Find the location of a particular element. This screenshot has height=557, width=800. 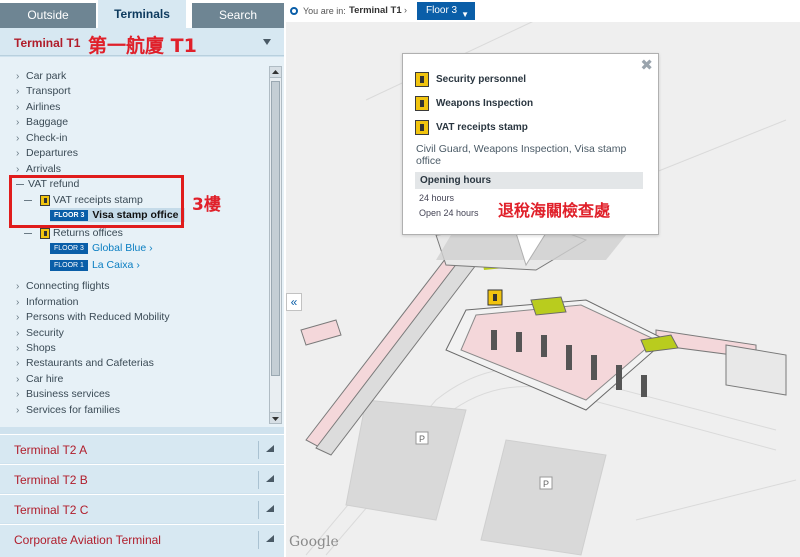

floor-dropdown: Floor 3 ▼ is located at coordinates (446, 11).